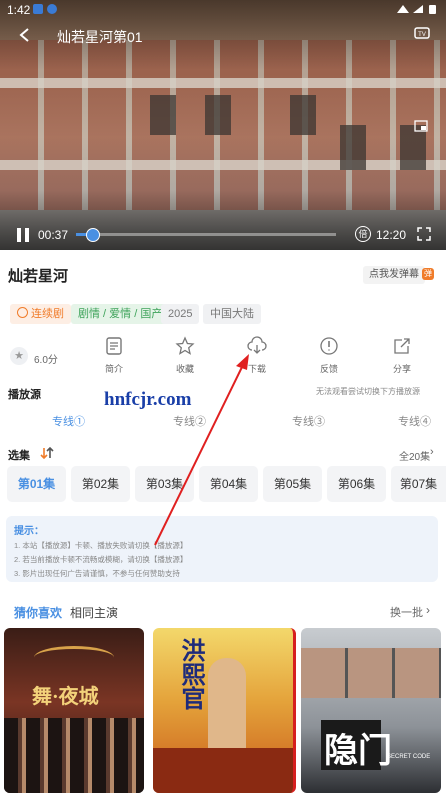 The height and width of the screenshot is (793, 446). I want to click on episode-item-3: 第03集, so click(164, 484).